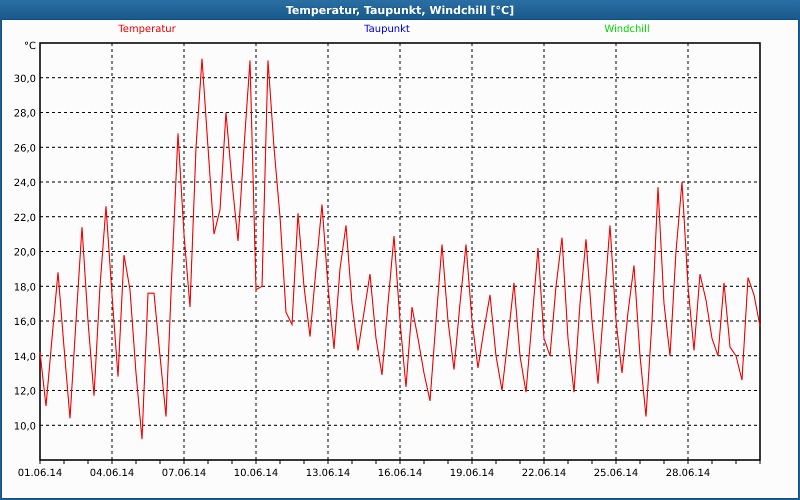  What do you see at coordinates (25, 148) in the screenshot?
I see `y-axis-label: 26,0` at bounding box center [25, 148].